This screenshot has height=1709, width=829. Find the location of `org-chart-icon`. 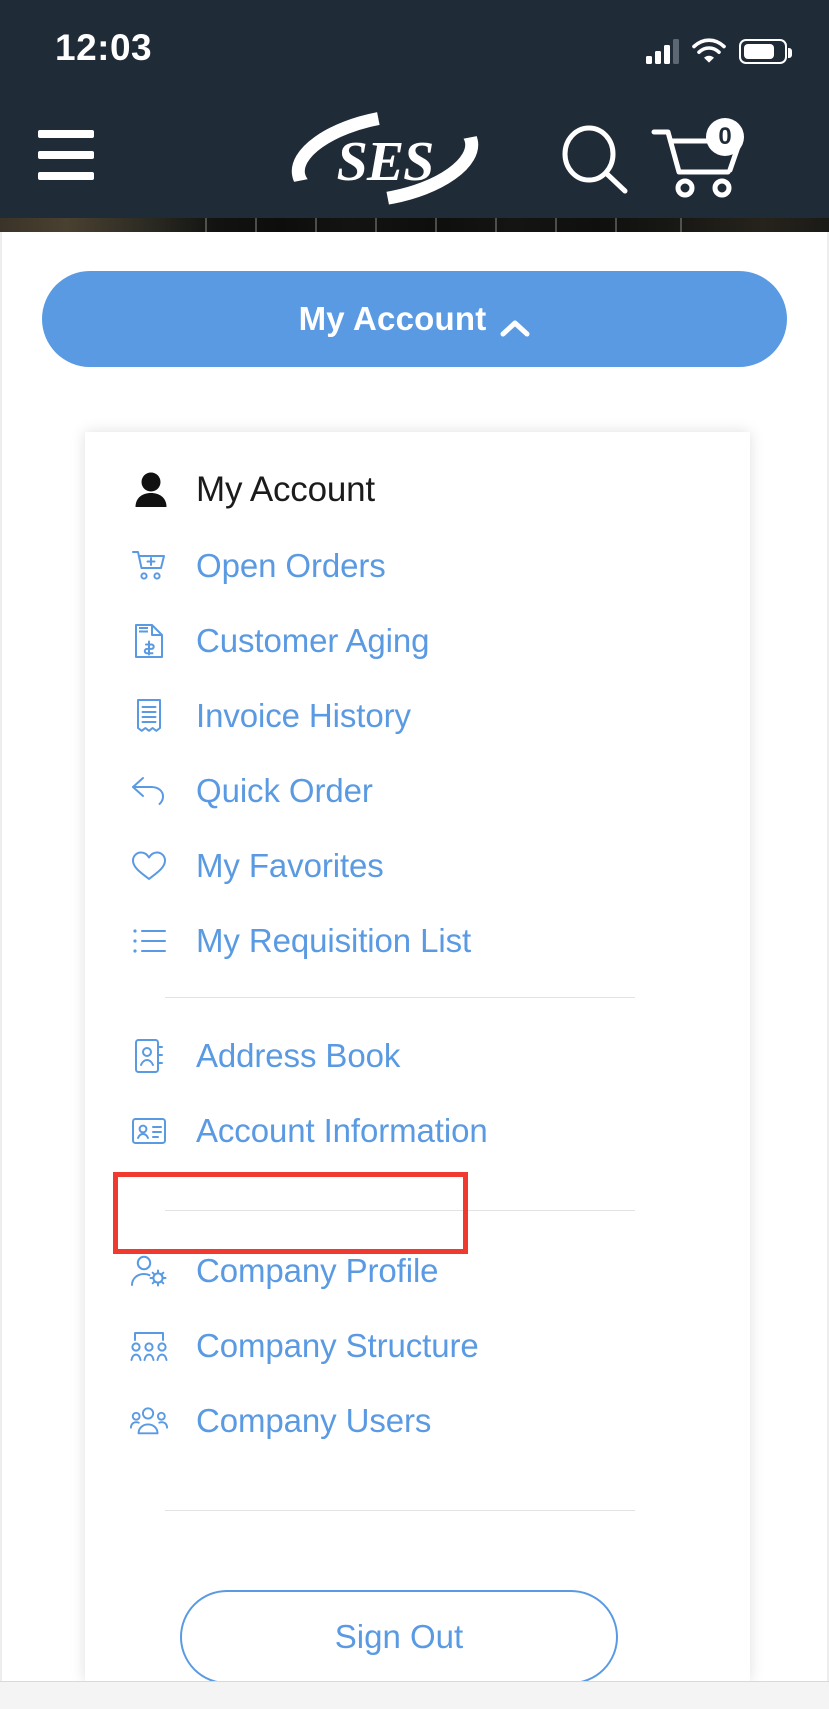

org-chart-icon is located at coordinates (149, 1346).